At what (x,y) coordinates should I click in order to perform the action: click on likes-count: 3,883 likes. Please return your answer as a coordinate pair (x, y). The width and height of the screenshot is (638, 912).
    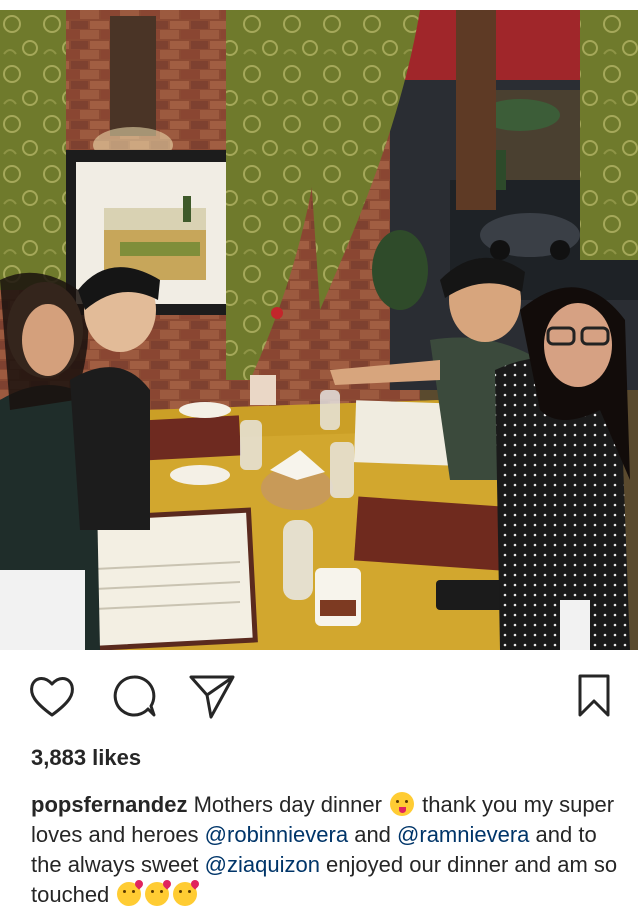
    Looking at the image, I should click on (86, 758).